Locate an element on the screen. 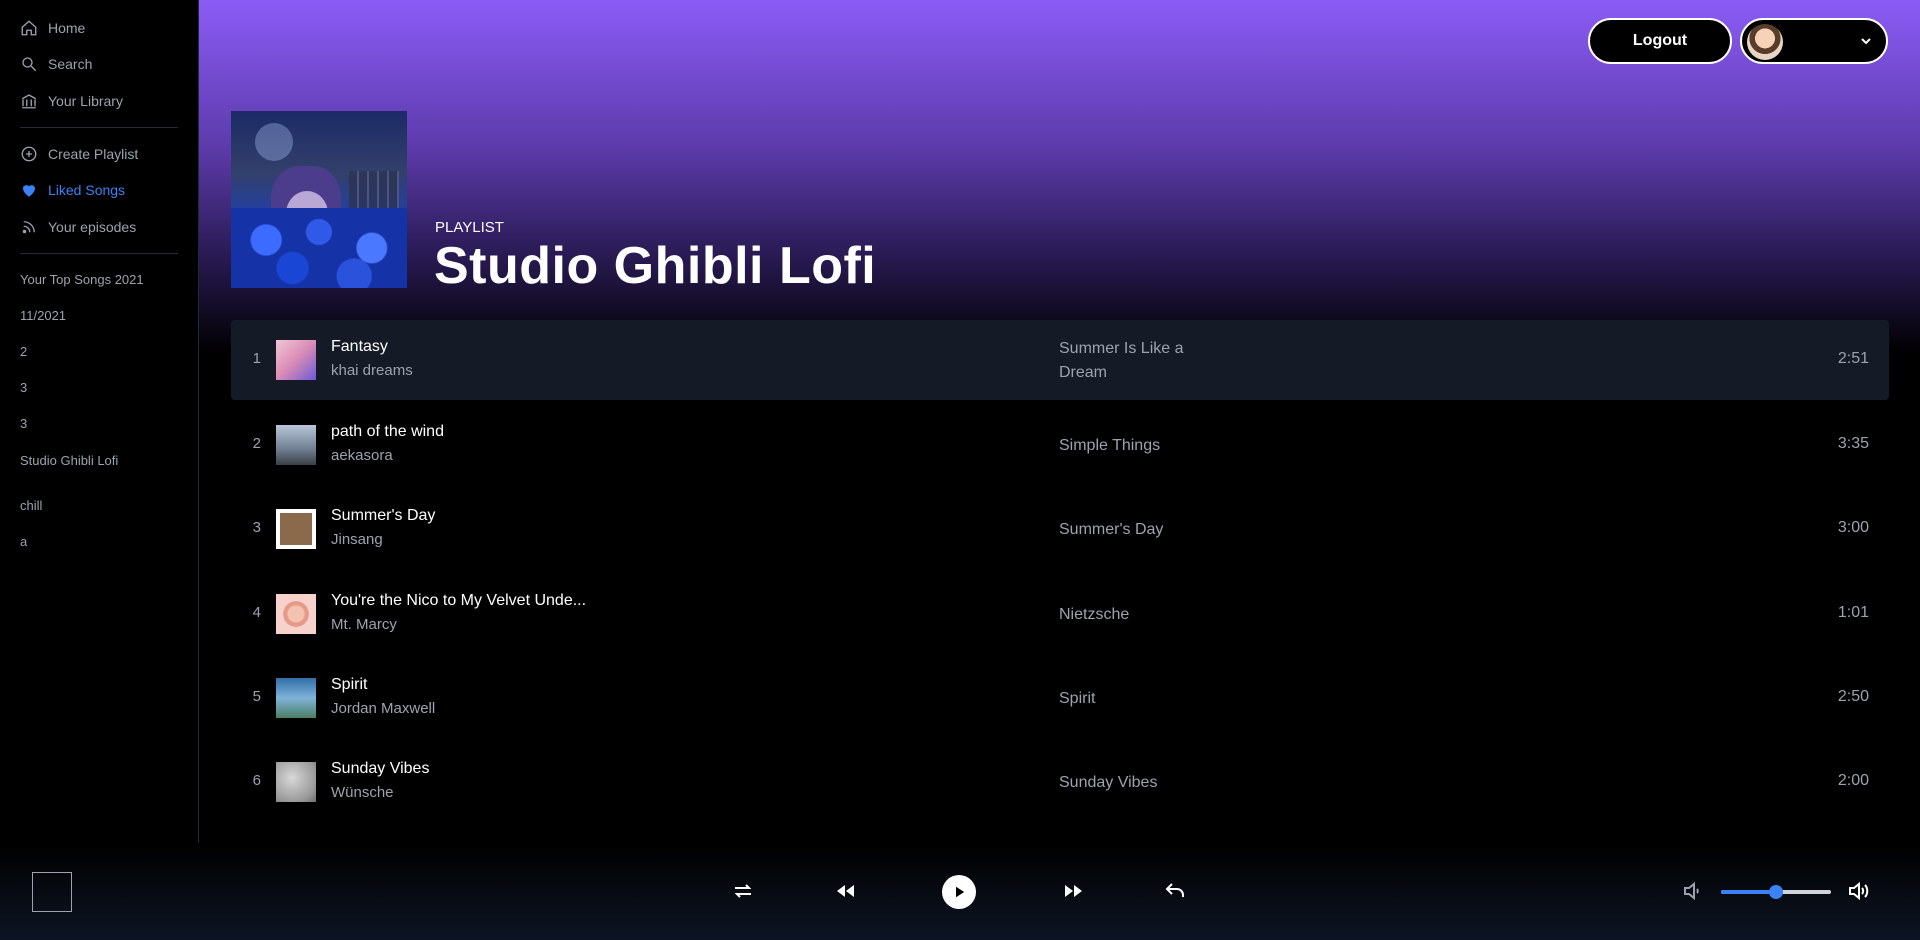 The width and height of the screenshot is (1920, 940). track-artist: aekasora is located at coordinates (362, 455).